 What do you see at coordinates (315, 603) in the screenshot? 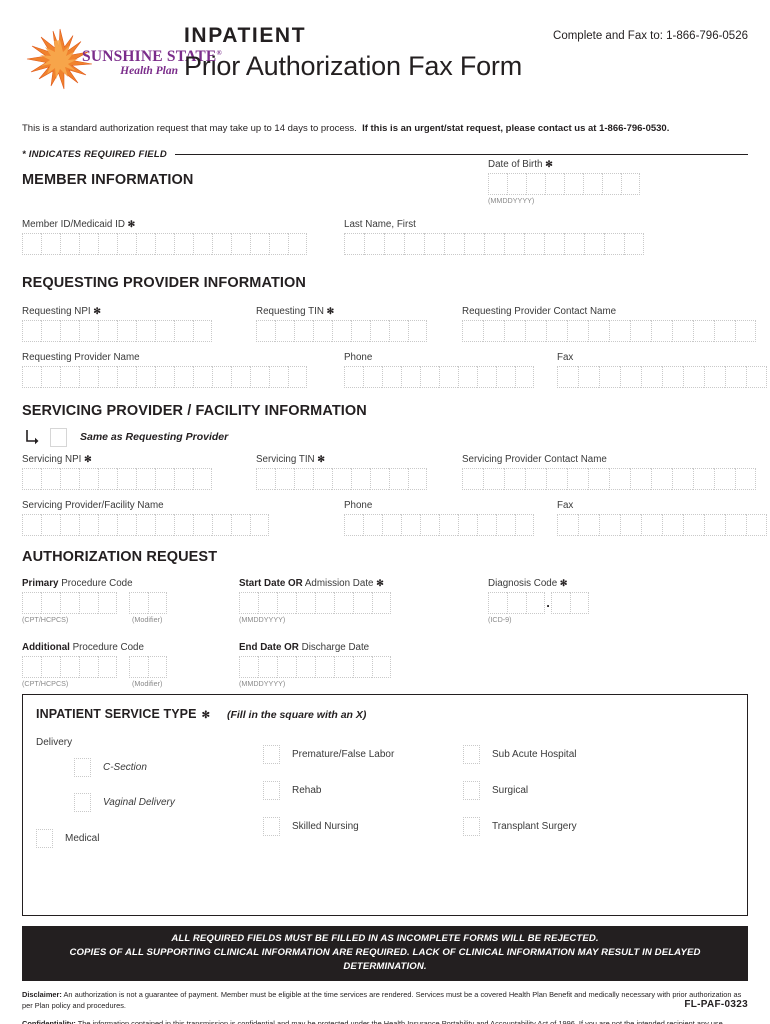
I see `start-date-input` at bounding box center [315, 603].